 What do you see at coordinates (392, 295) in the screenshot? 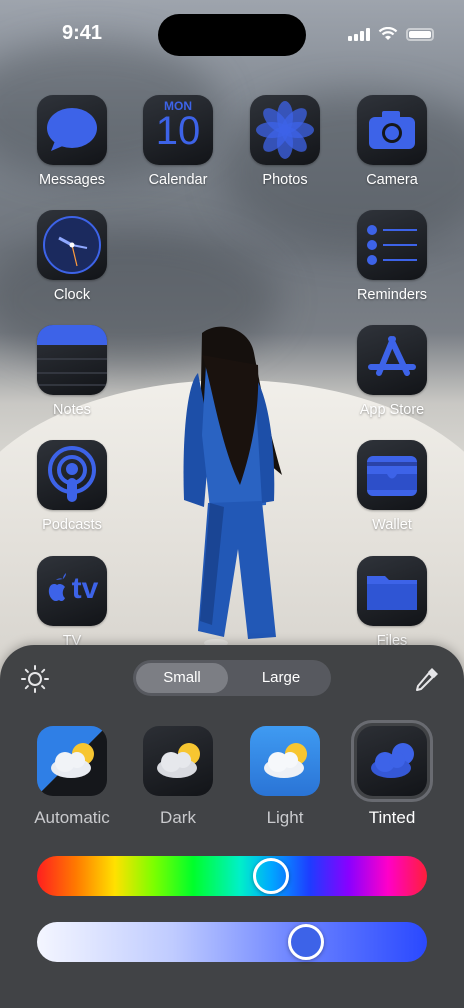
I see `app-label: Reminders` at bounding box center [392, 295].